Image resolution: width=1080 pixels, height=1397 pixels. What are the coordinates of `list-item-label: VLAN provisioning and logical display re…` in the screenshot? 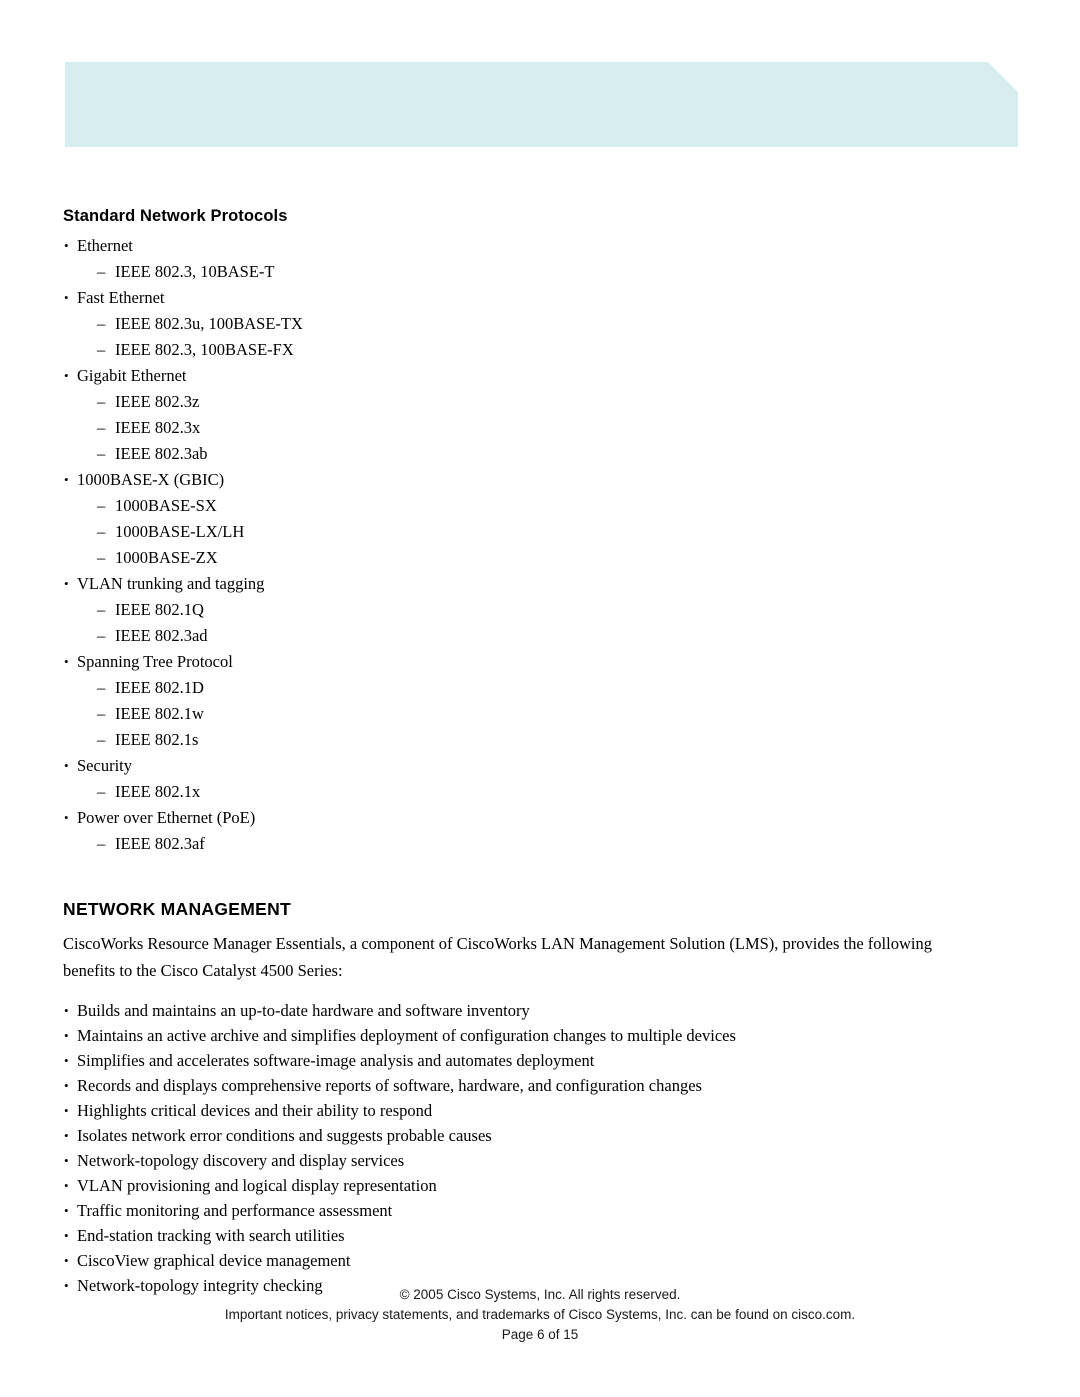 It's located at (257, 1185).